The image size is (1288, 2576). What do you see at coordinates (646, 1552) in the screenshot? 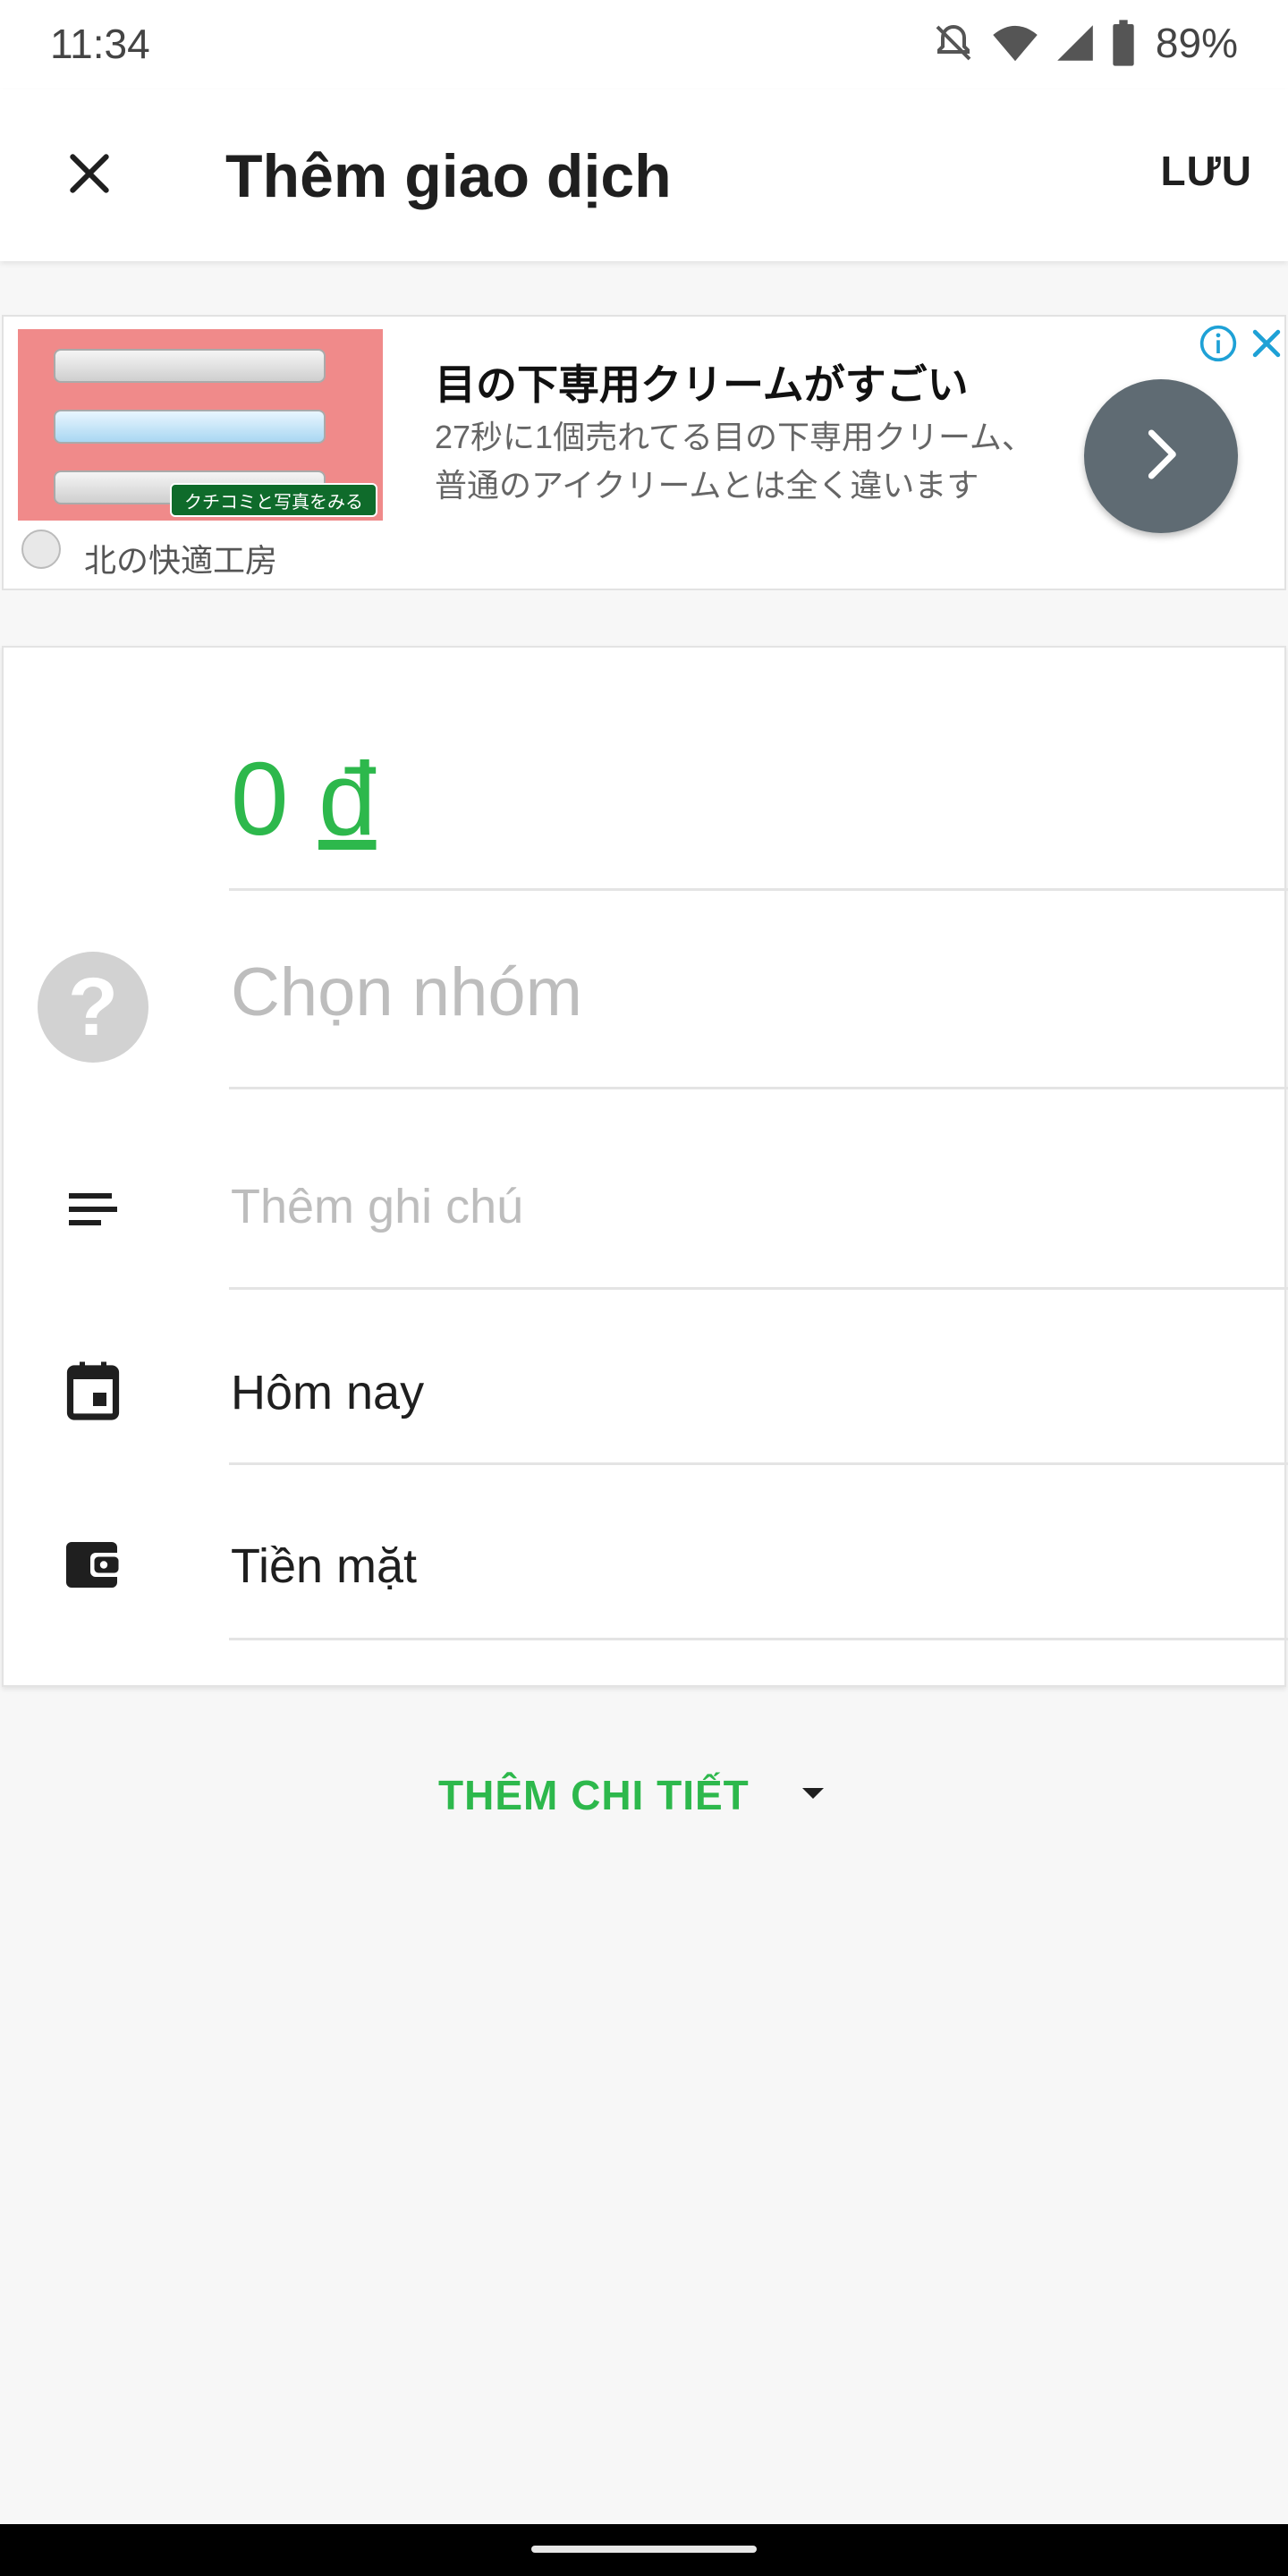
I see `wallet-field: Tiền mặt` at bounding box center [646, 1552].